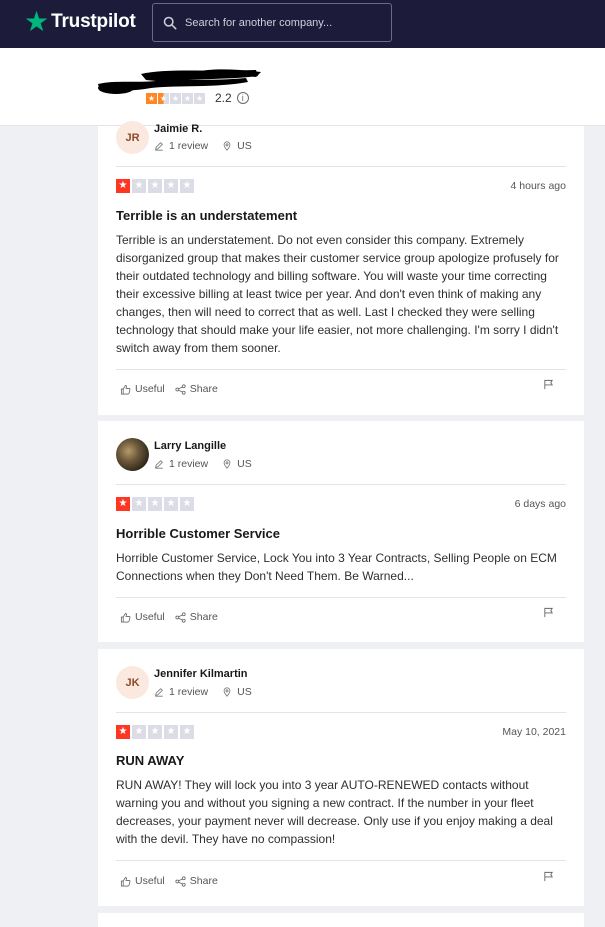  I want to click on trustpilot-star-icon: ★, so click(37, 21).